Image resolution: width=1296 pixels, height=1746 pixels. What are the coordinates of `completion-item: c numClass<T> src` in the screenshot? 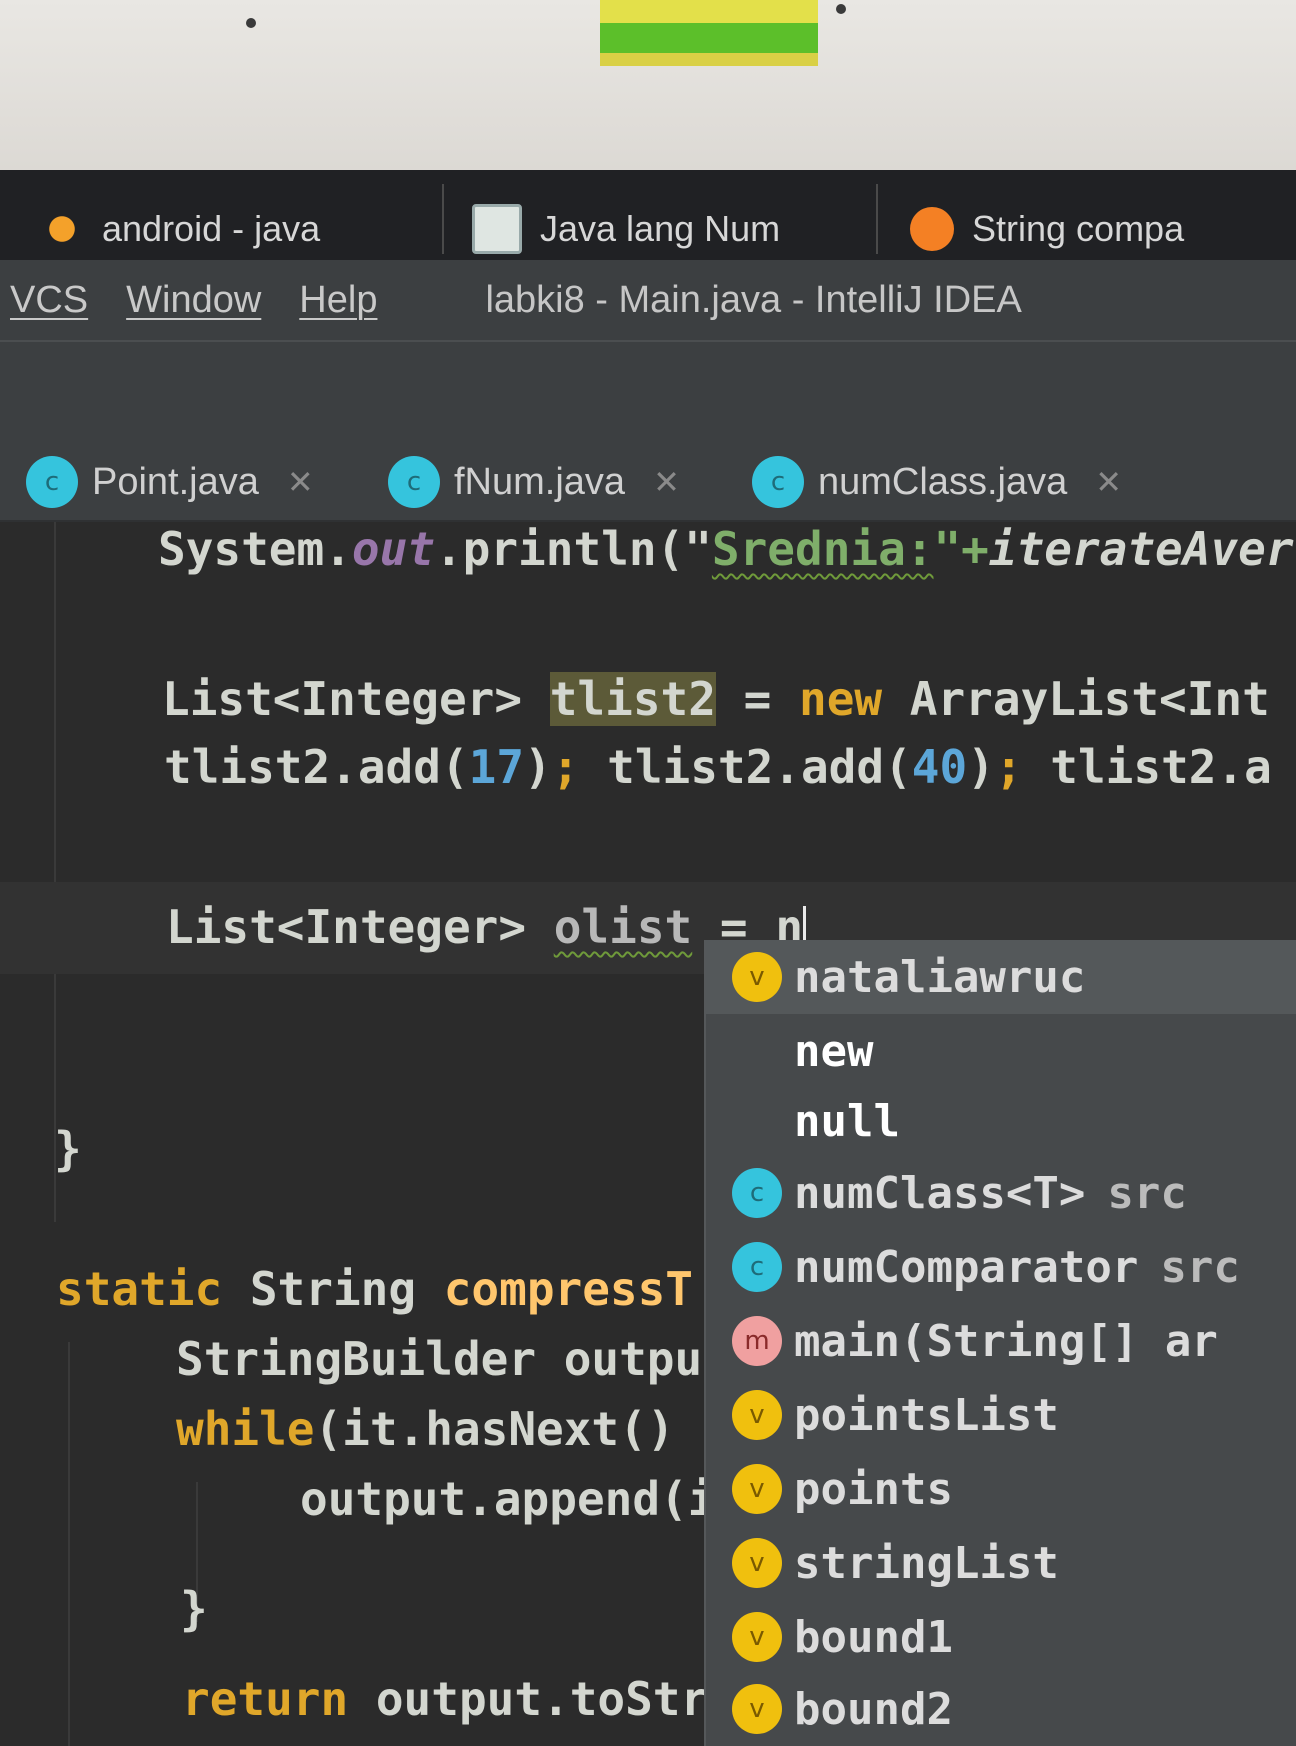 It's located at (1001, 1193).